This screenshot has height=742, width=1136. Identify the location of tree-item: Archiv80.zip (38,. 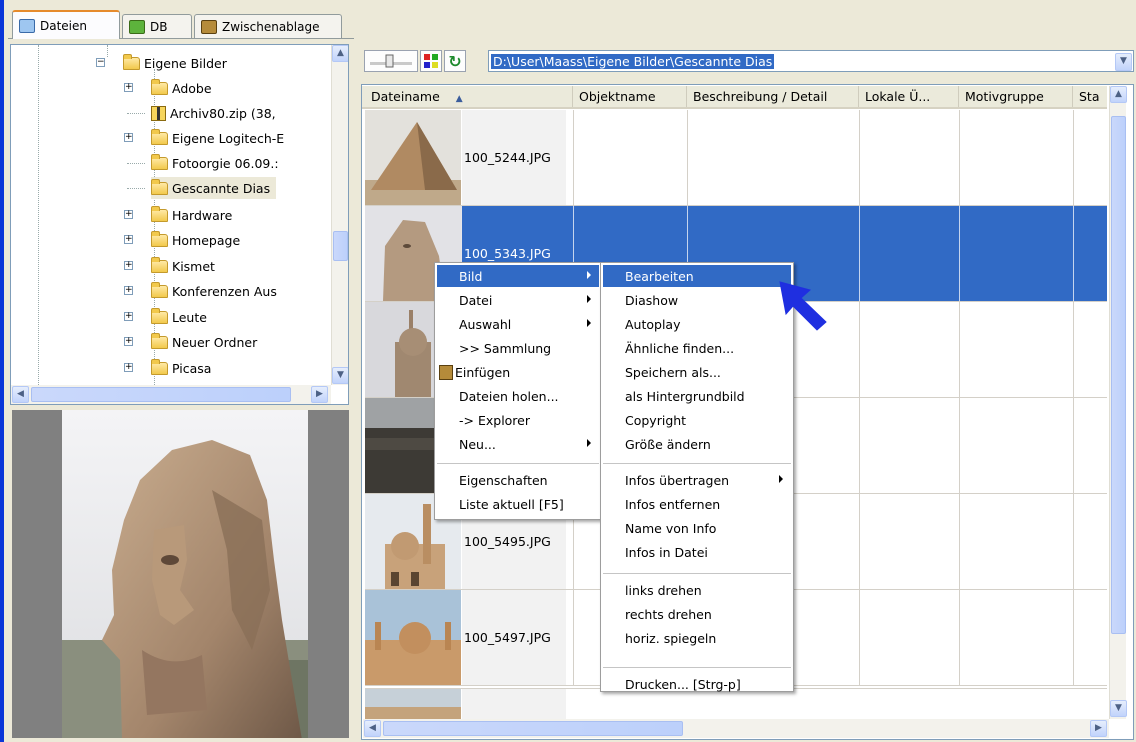
(213, 113).